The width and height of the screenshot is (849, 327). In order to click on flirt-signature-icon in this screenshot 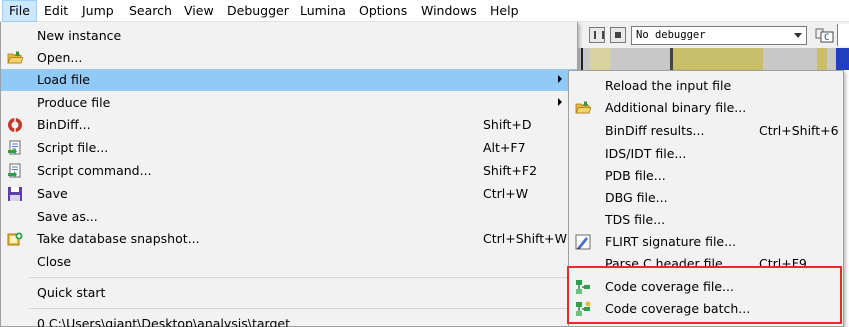, I will do `click(583, 242)`.